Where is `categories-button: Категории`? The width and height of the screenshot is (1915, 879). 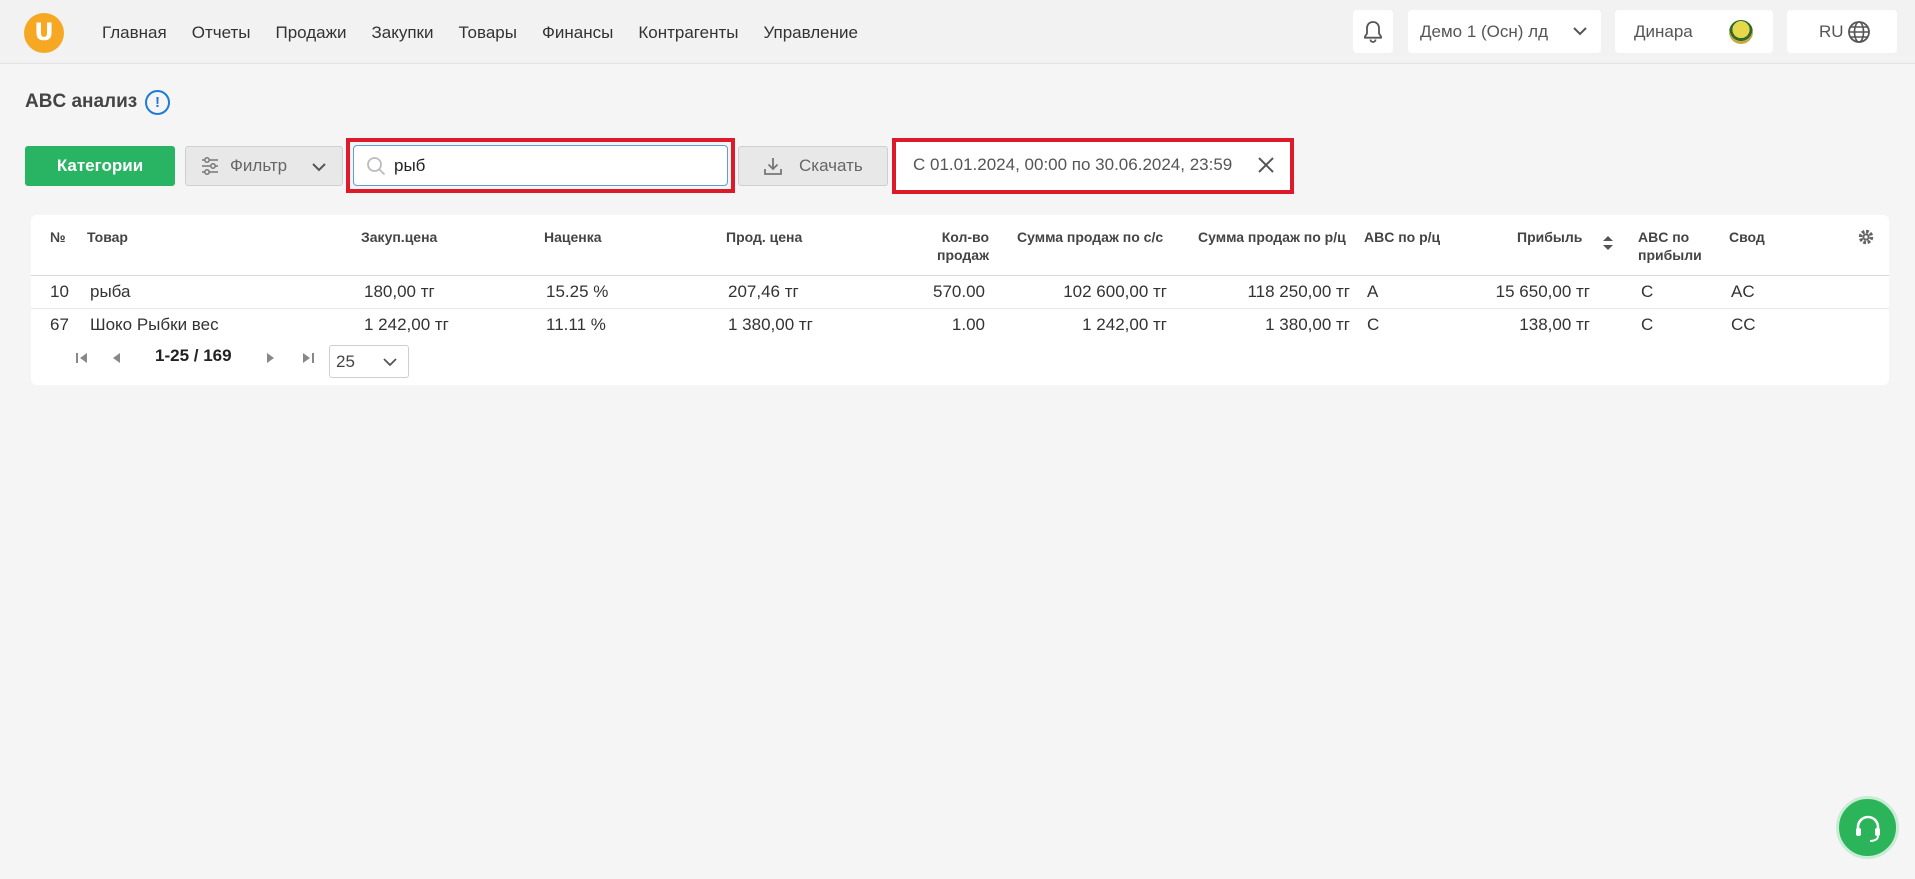
categories-button: Категории is located at coordinates (100, 166).